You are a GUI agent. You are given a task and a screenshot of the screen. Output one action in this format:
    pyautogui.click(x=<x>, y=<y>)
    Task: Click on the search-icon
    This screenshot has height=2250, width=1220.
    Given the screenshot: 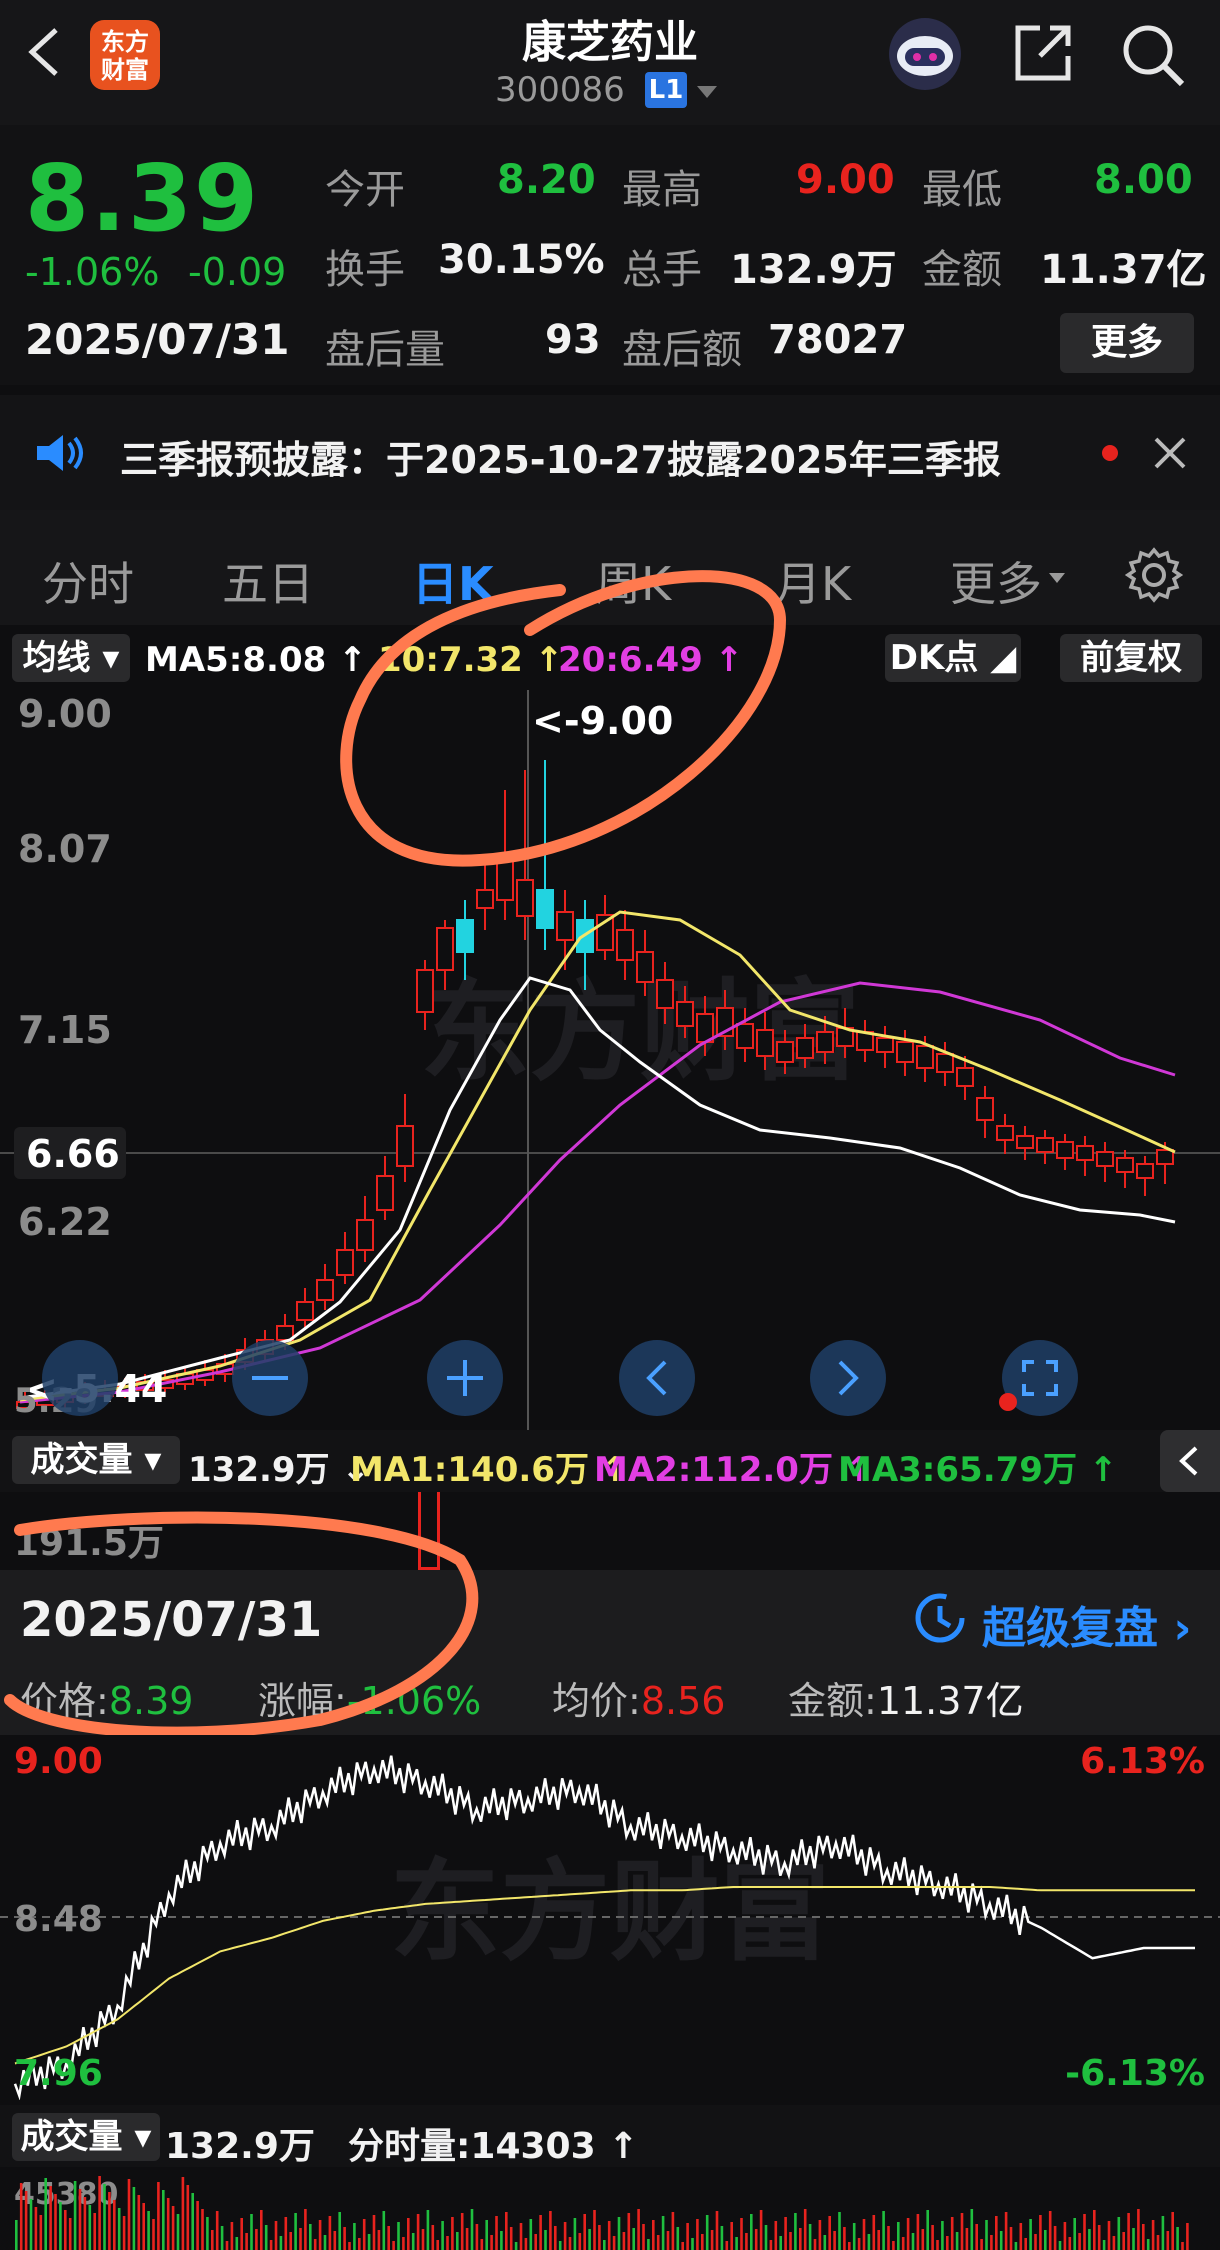 What is the action you would take?
    pyautogui.click(x=1153, y=55)
    